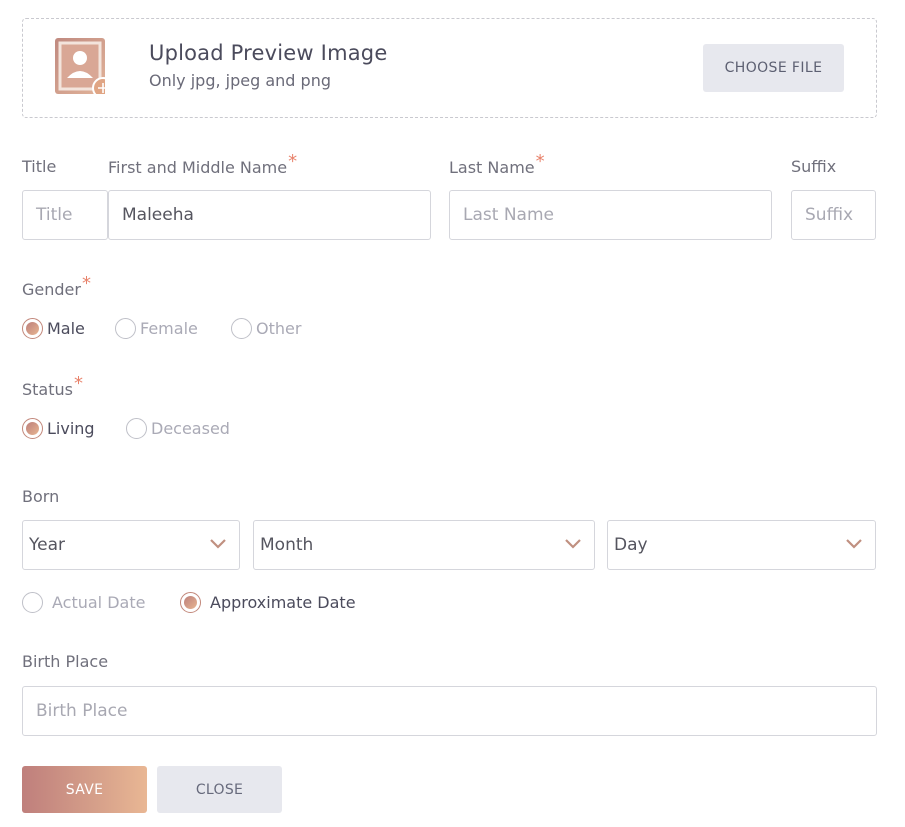 This screenshot has width=905, height=827. What do you see at coordinates (190, 428) in the screenshot?
I see `deceased-label: Deceased` at bounding box center [190, 428].